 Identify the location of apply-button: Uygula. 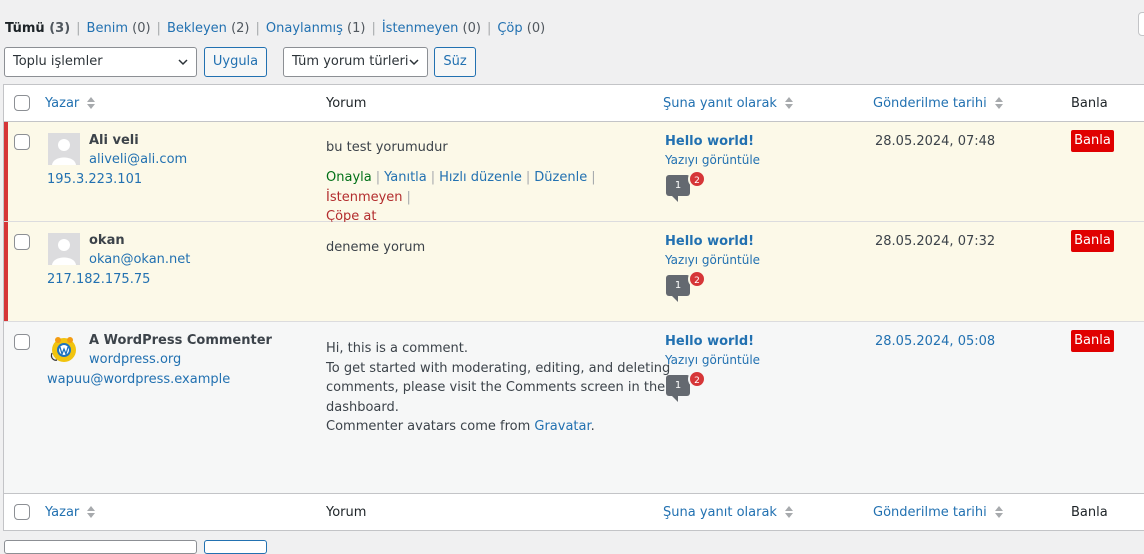
(235, 62).